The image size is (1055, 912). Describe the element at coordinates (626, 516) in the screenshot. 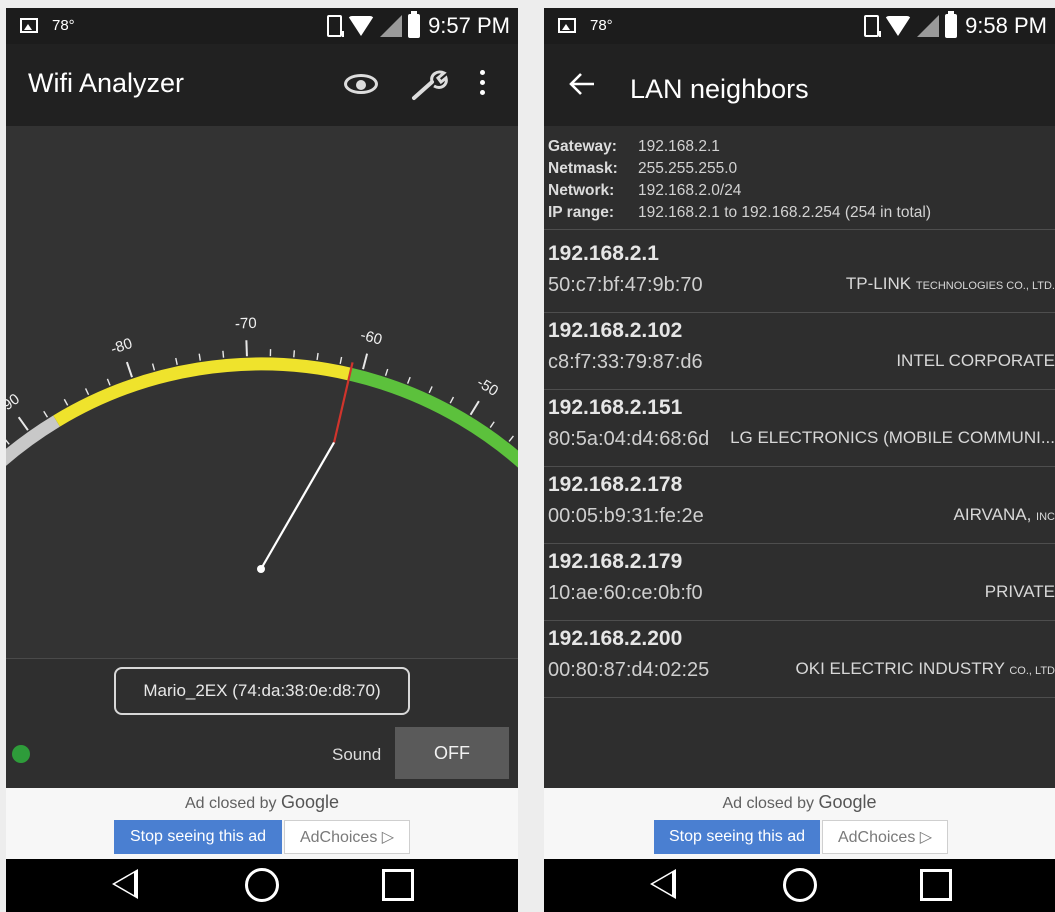

I see `host-mac: 00:05:b9:31:fe:2e` at that location.